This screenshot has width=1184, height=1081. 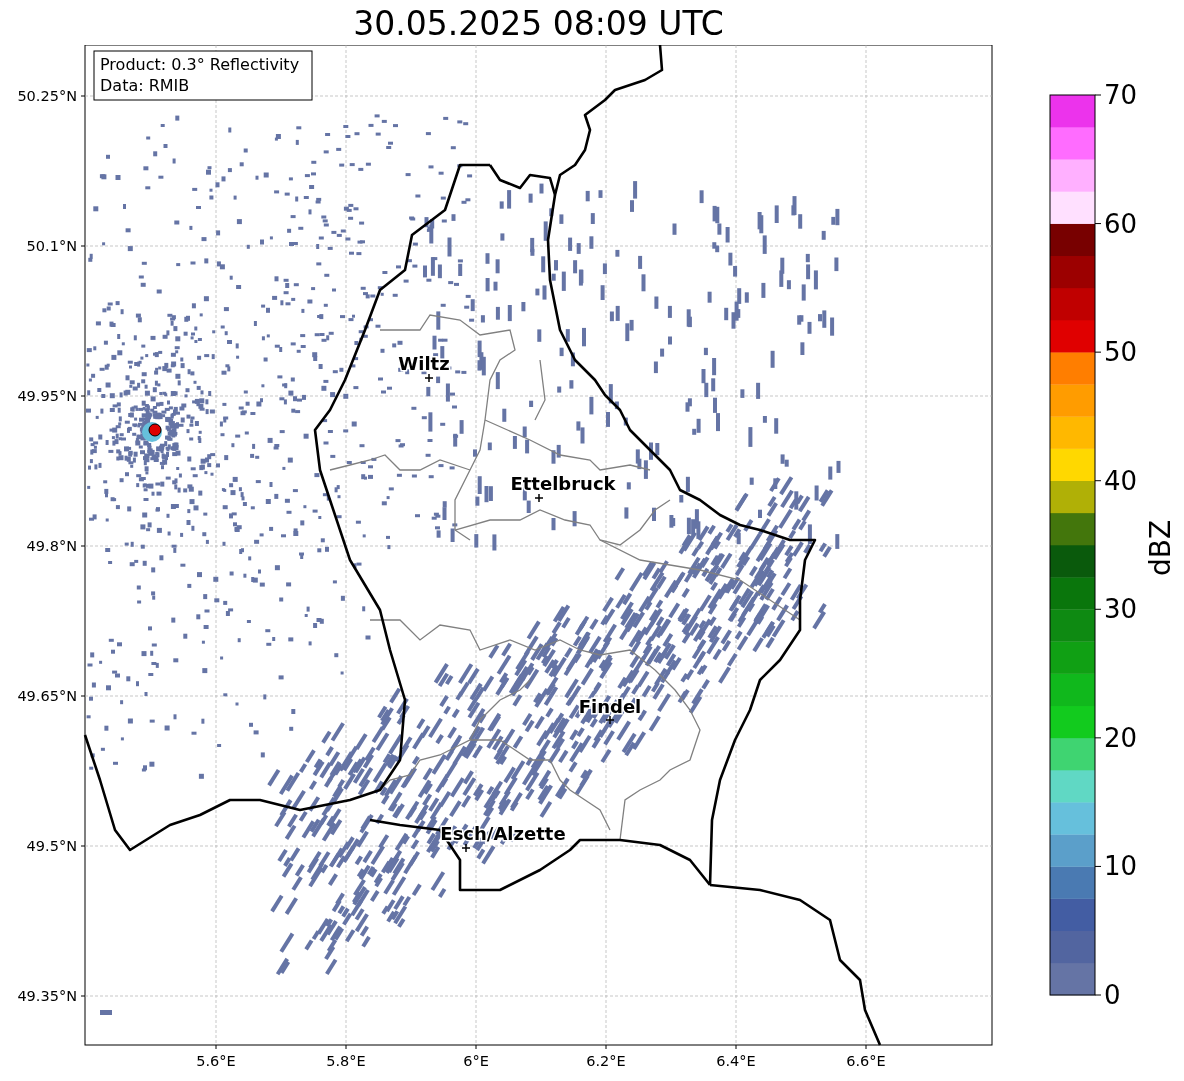 I want to click on longitude-label: 5.8°E, so click(x=346, y=1061).